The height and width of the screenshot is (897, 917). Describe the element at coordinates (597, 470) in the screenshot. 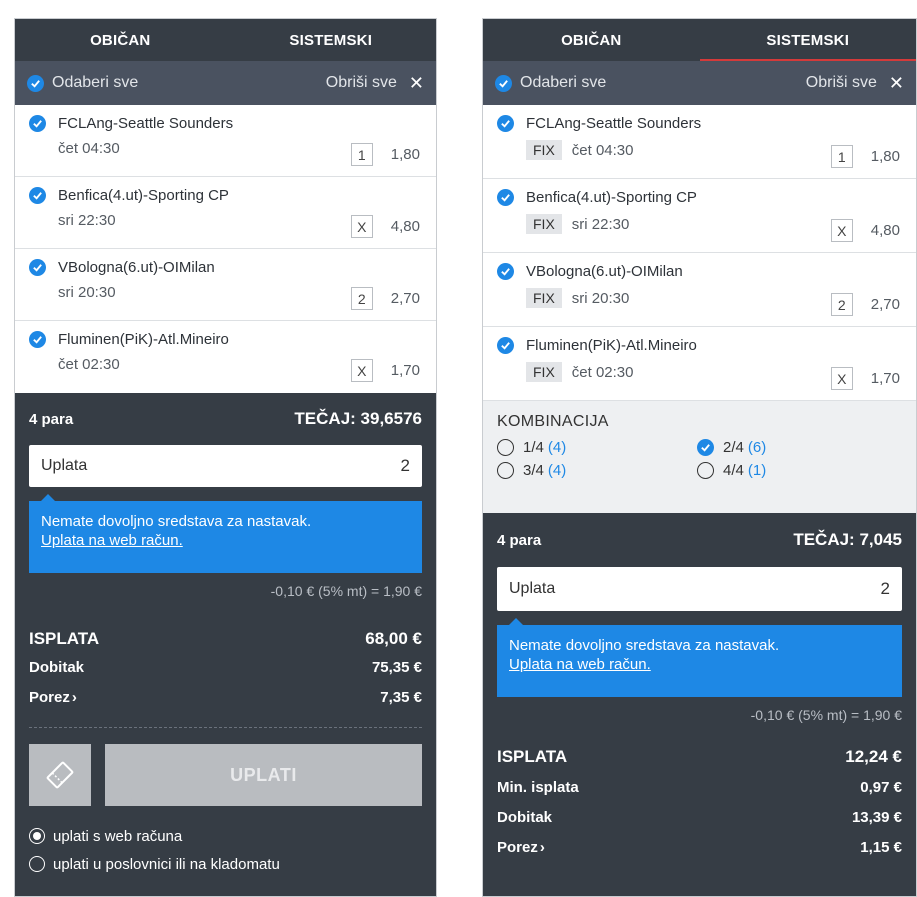

I see `combination-option: 3/4 (4)` at that location.